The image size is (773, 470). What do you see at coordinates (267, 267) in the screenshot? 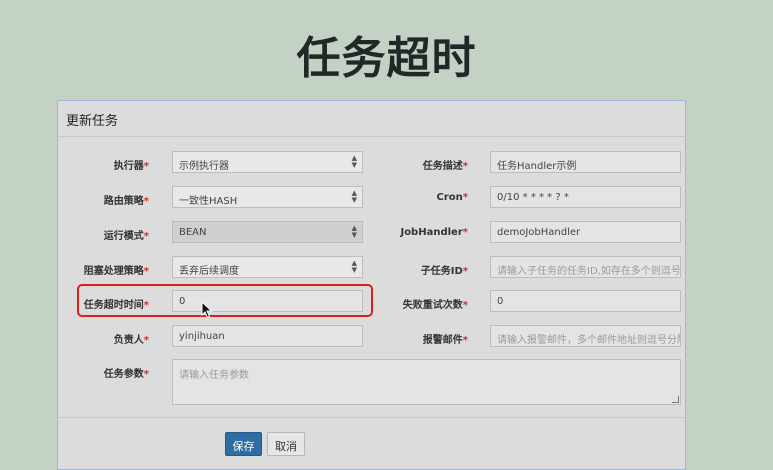
I see `block-strategy-select: 丢弃后续调度 ▲ ▼` at bounding box center [267, 267].